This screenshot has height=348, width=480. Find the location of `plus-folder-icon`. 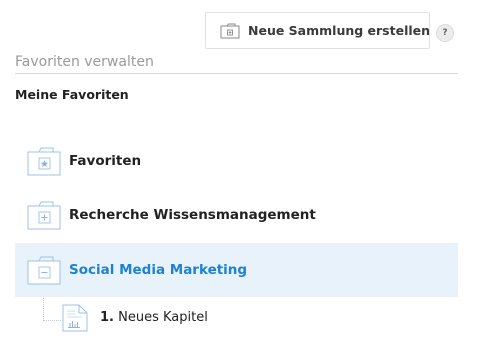

plus-folder-icon is located at coordinates (44, 215).